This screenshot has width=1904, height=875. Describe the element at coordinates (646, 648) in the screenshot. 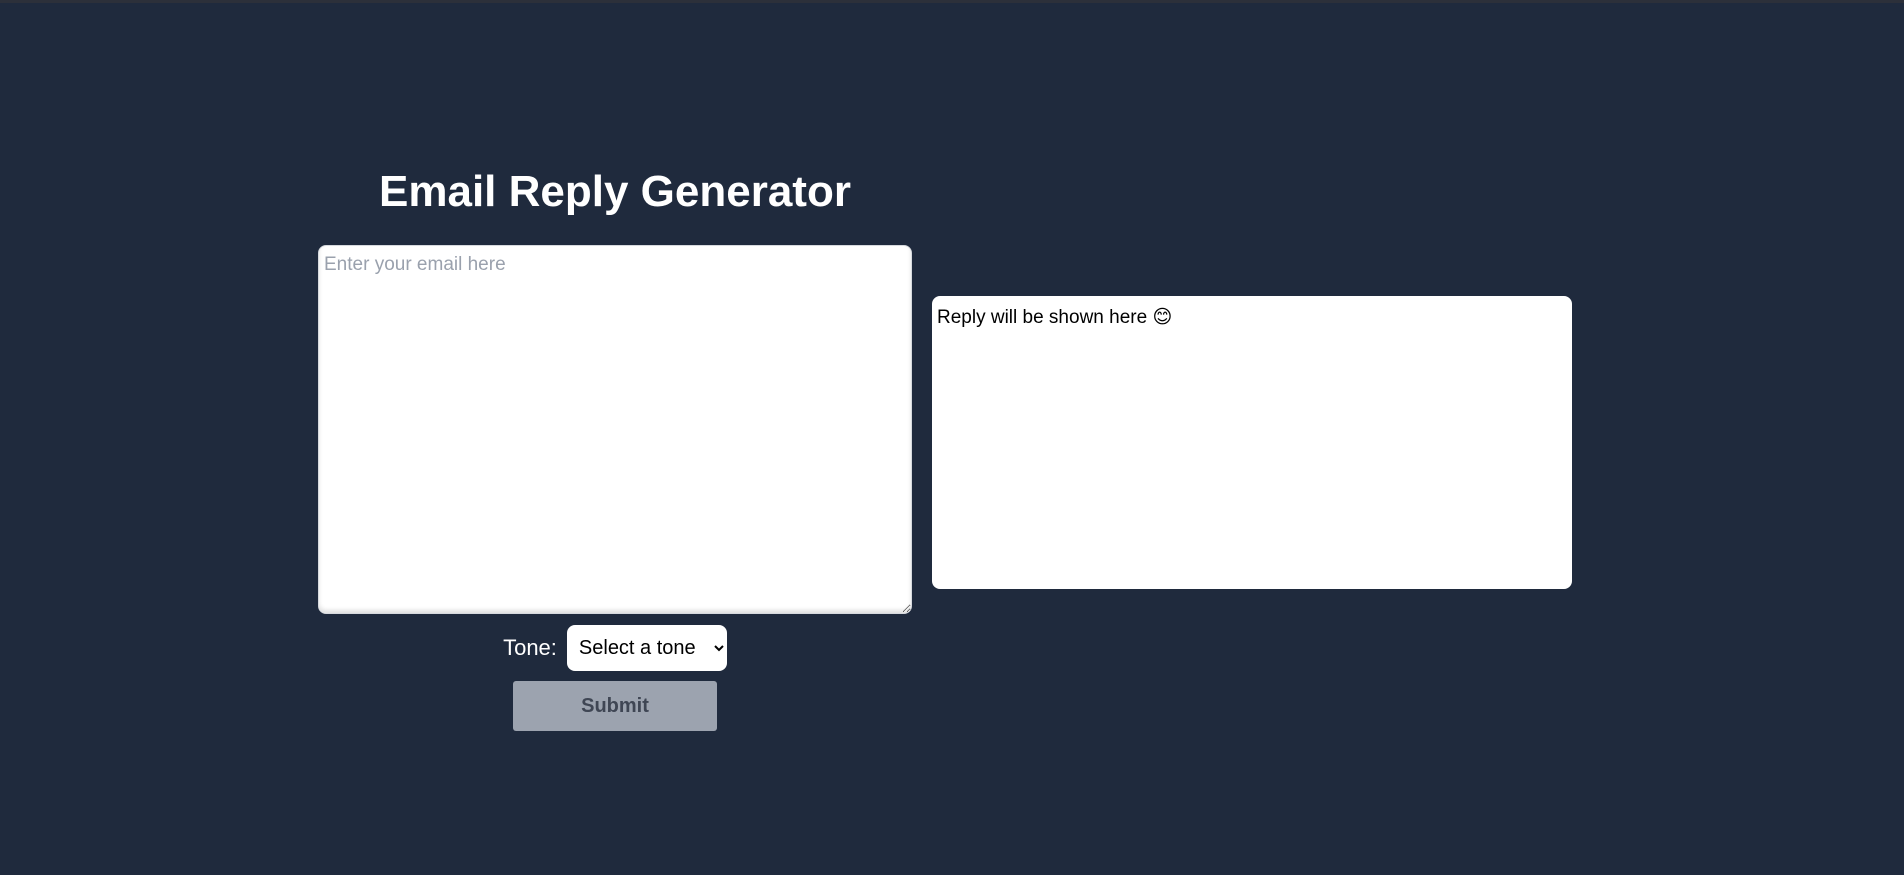

I see `tone-select: Select a tone` at that location.